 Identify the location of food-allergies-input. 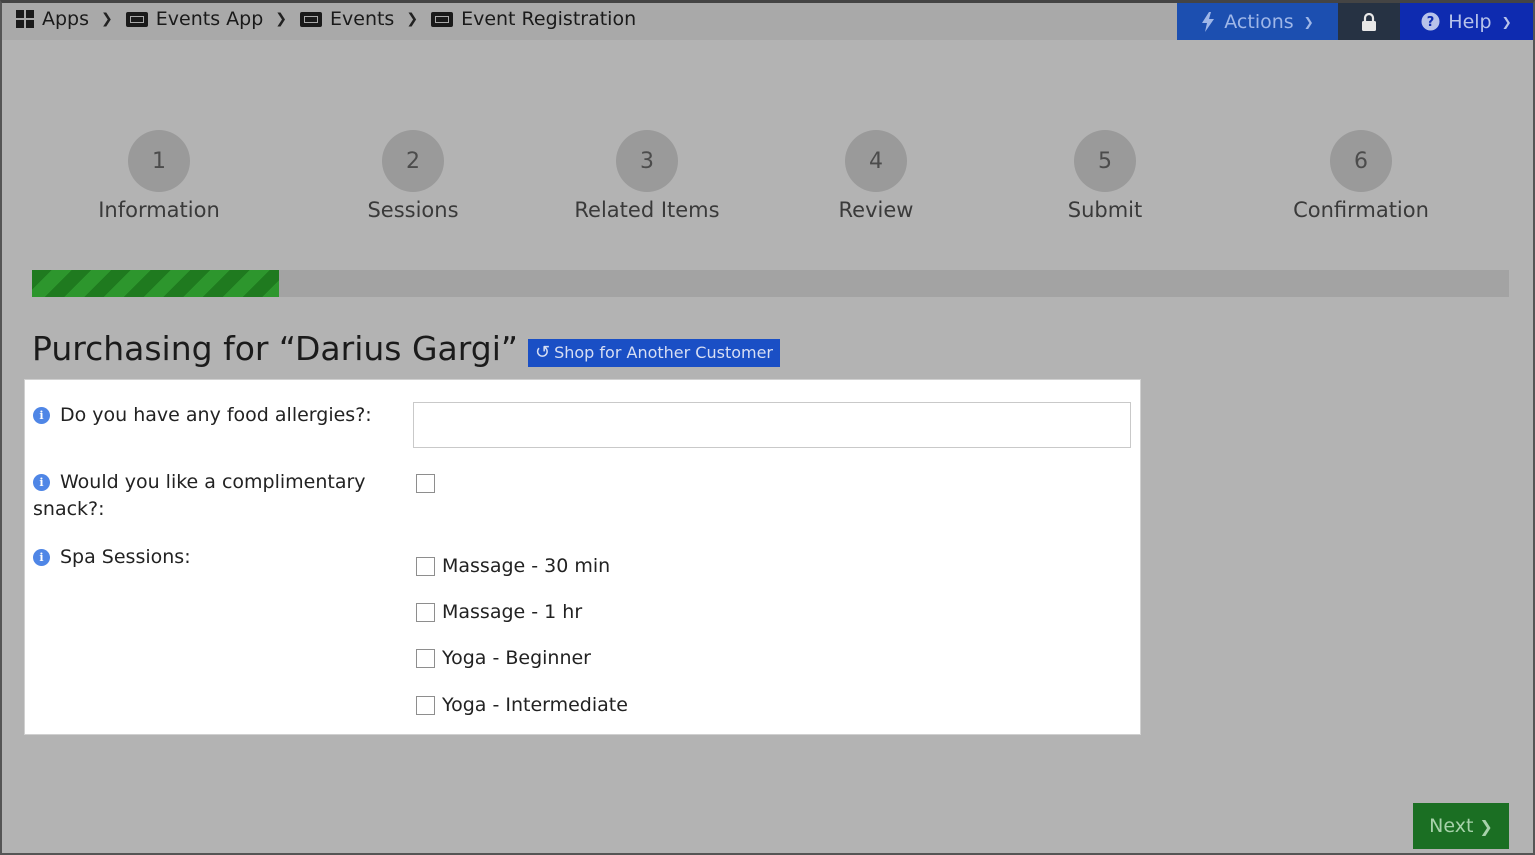
(772, 425).